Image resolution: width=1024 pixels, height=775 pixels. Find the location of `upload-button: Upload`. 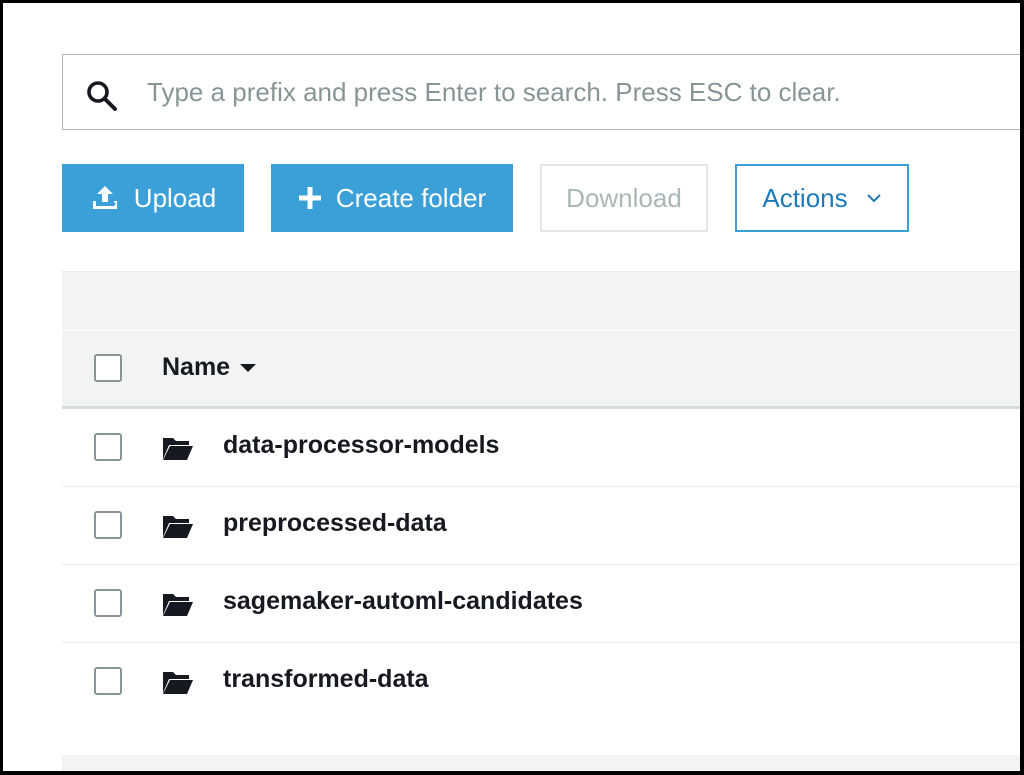

upload-button: Upload is located at coordinates (153, 198).